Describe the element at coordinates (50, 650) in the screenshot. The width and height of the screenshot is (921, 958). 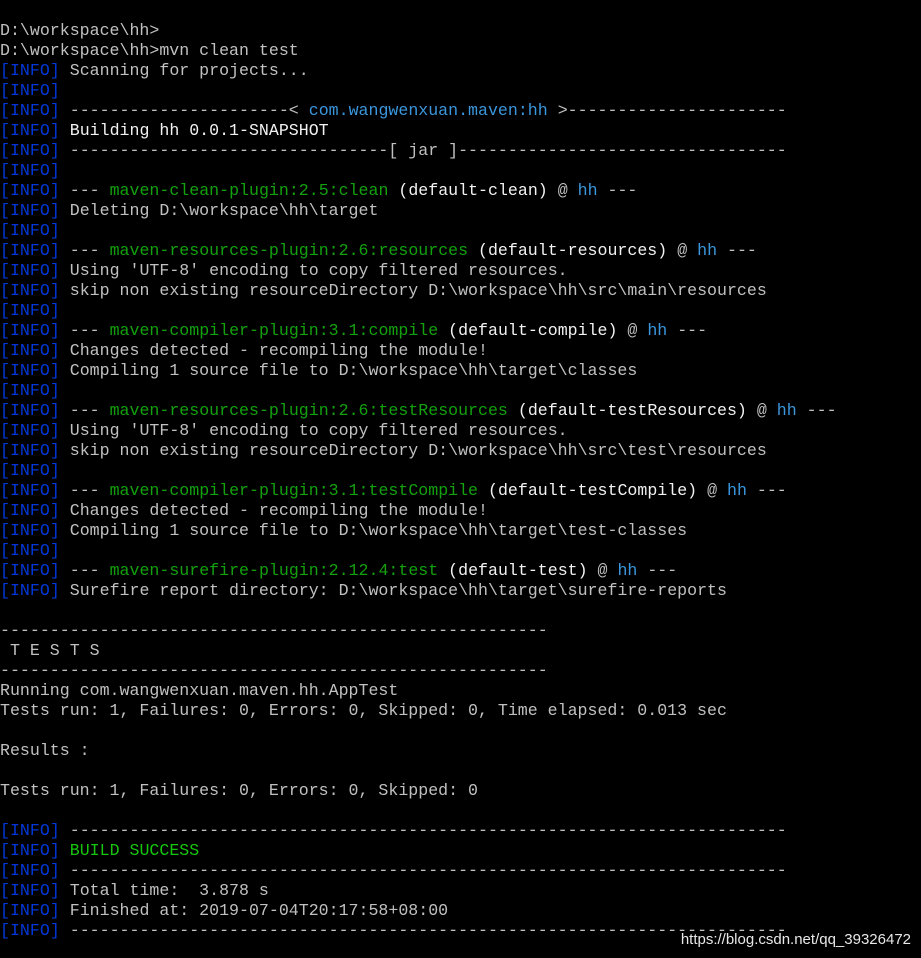
I see `console-text: T E S T S` at that location.